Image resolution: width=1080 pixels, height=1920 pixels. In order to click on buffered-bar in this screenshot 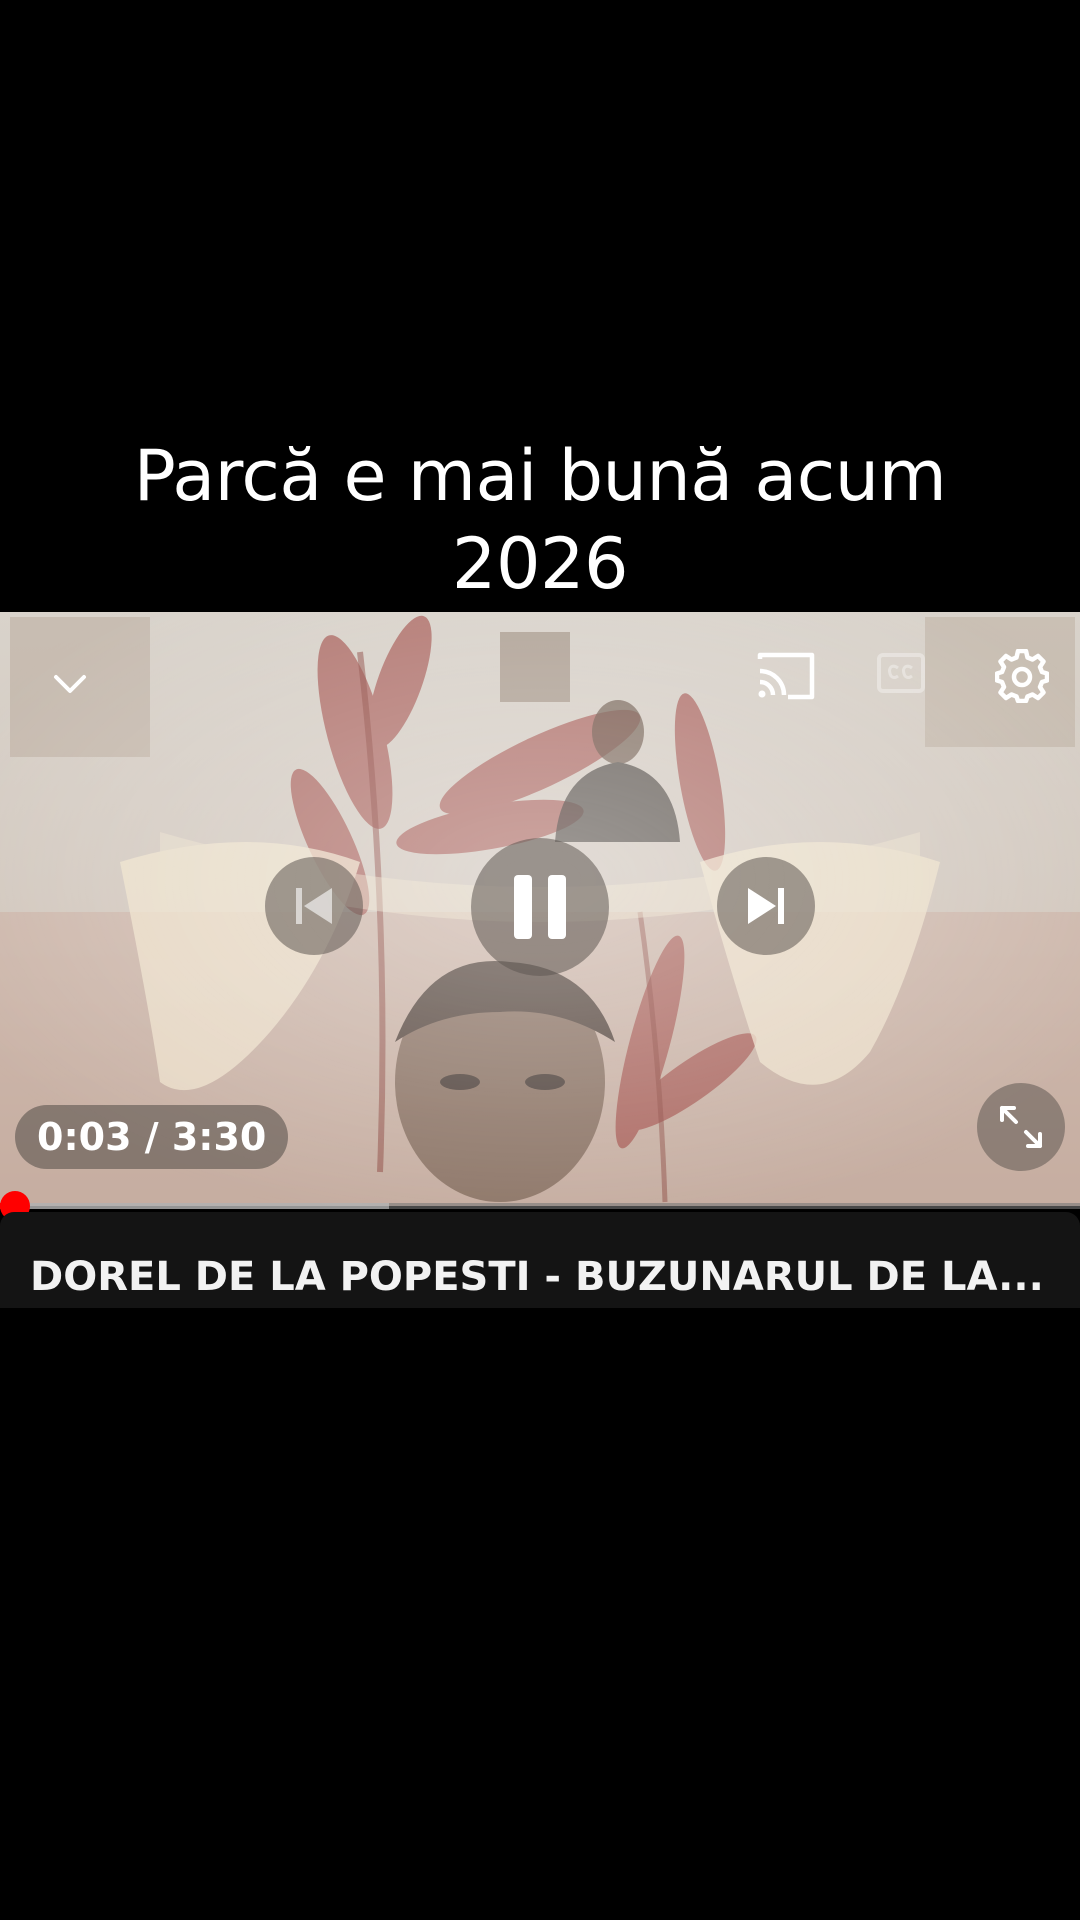, I will do `click(194, 1206)`.